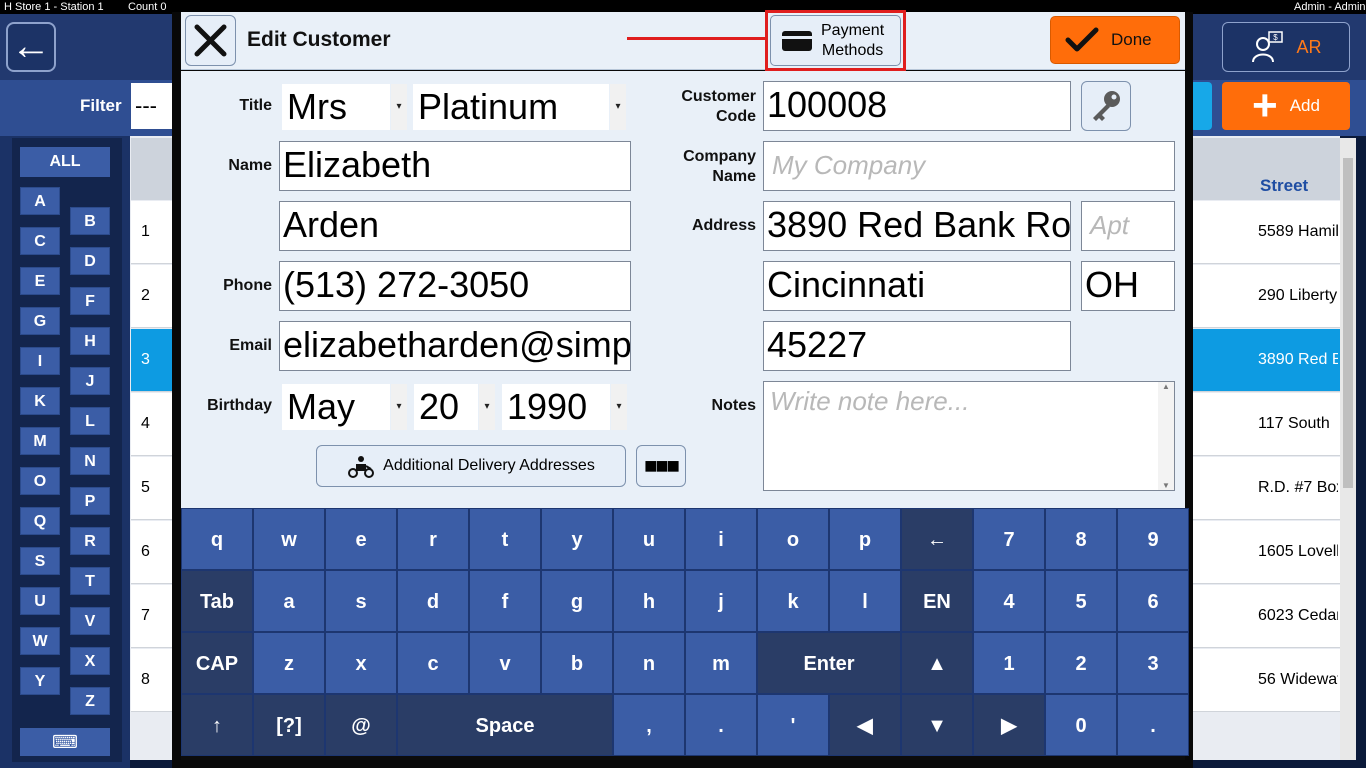 This screenshot has height=768, width=1366. Describe the element at coordinates (1286, 106) in the screenshot. I see `add-button: + Add` at that location.